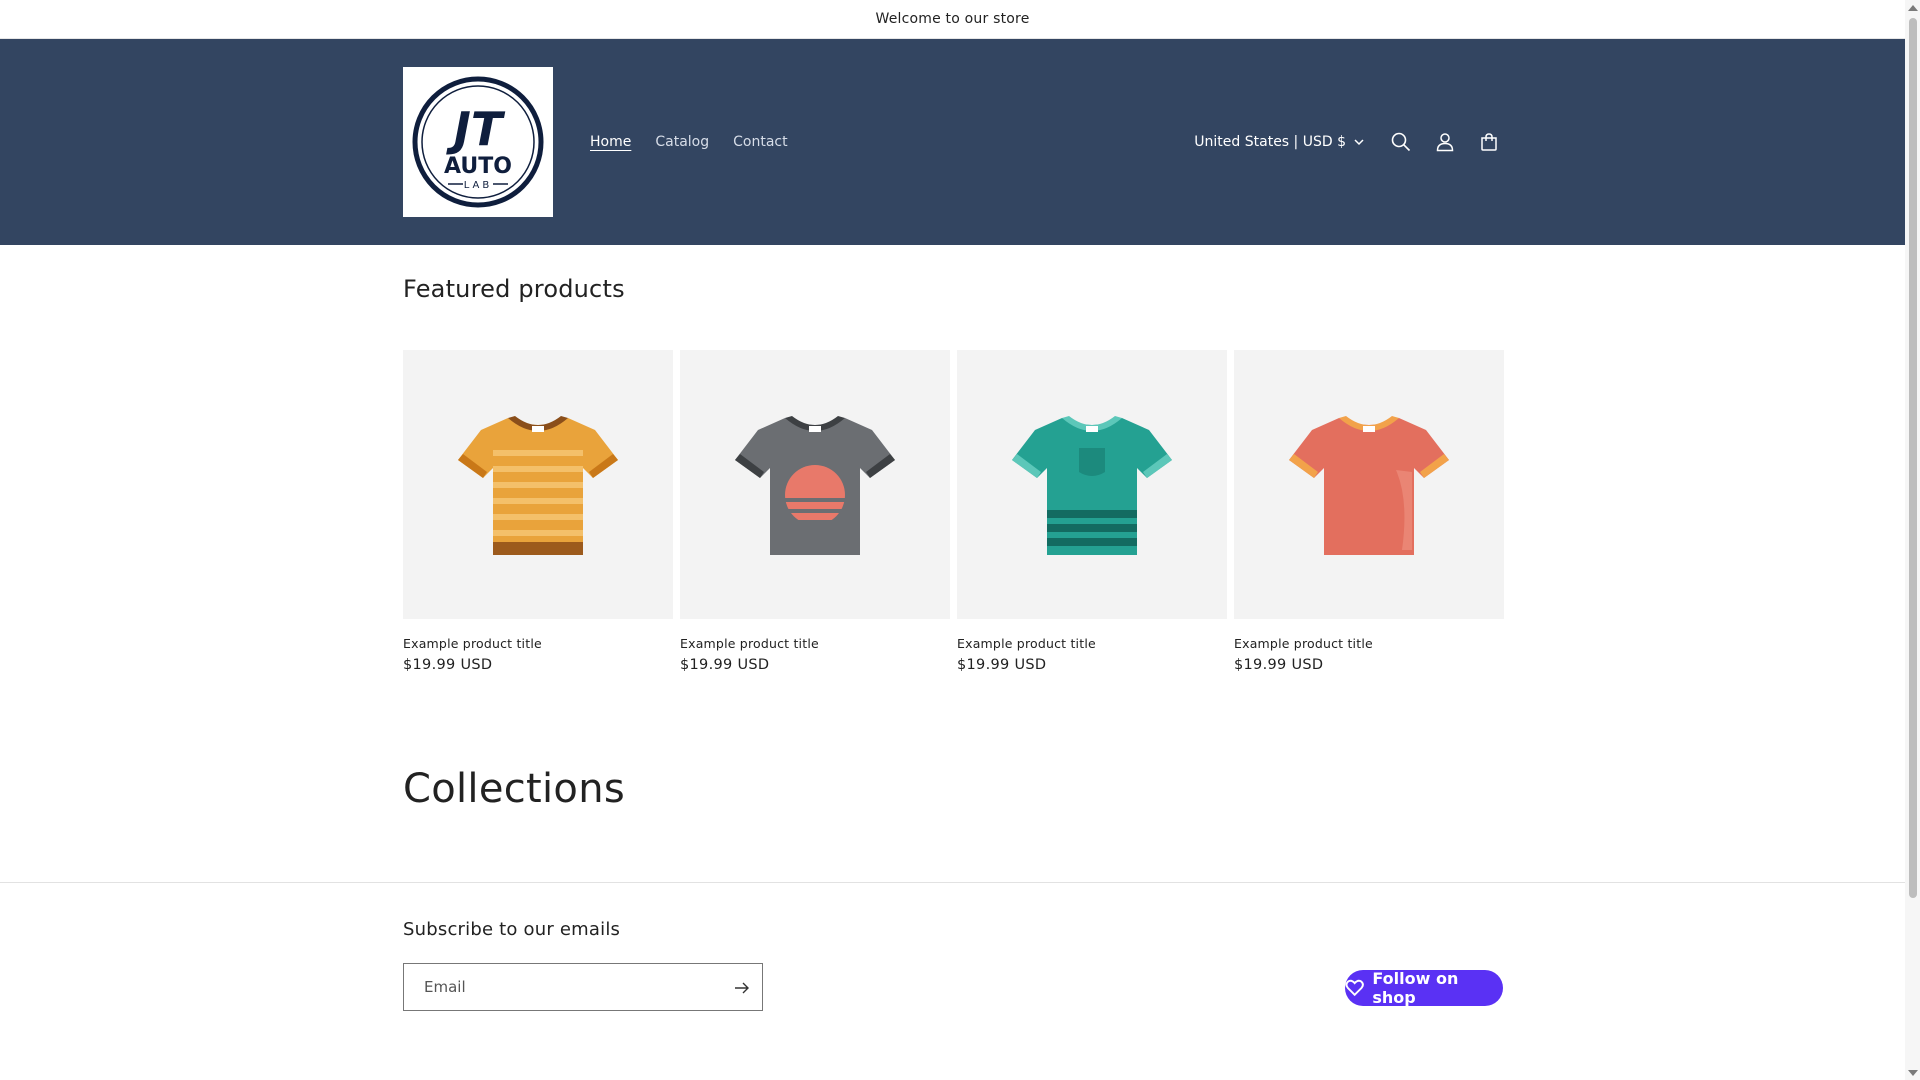 The height and width of the screenshot is (1080, 1920). I want to click on jt-auto-lab-logo-icon: JT AUTO LAB, so click(478, 142).